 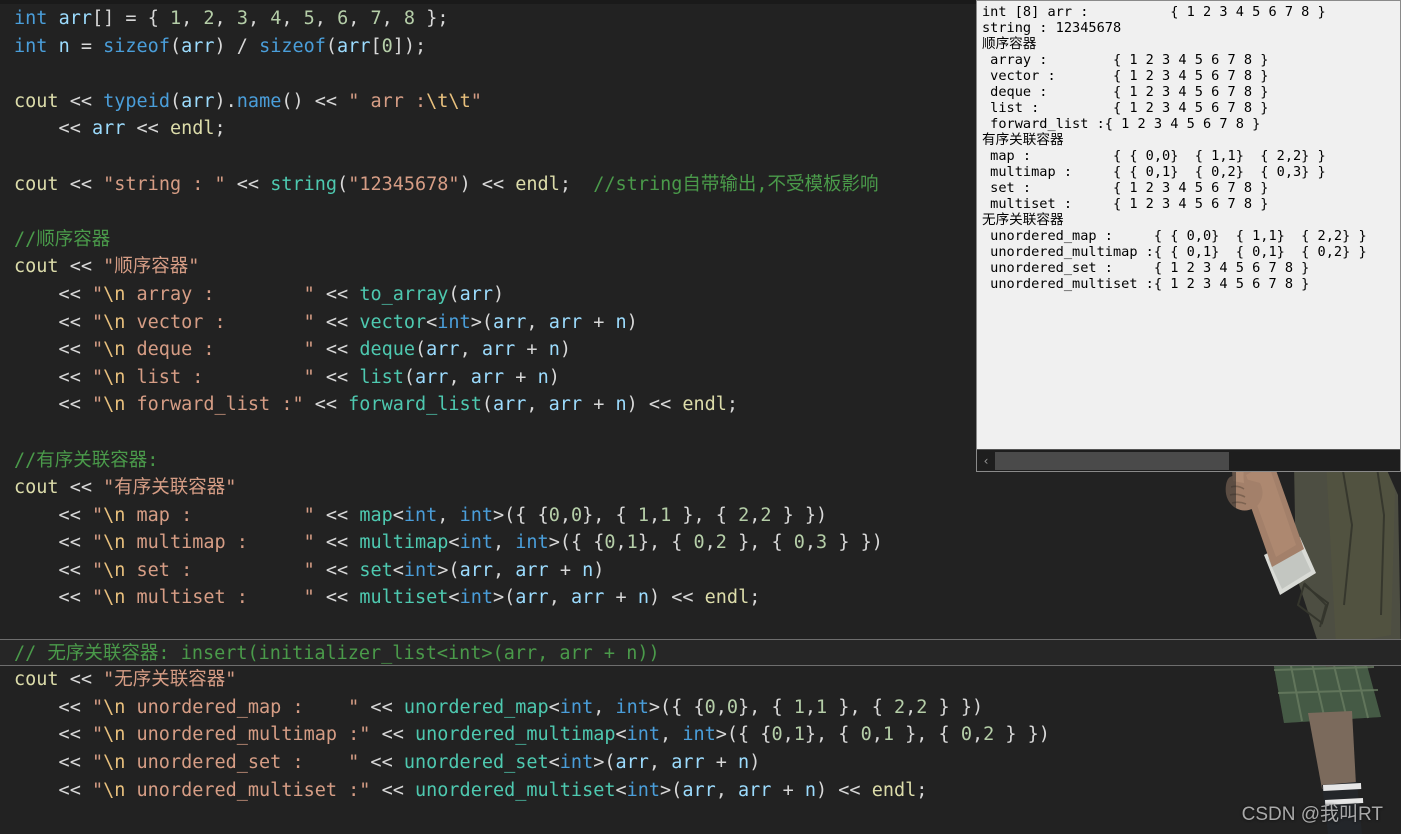 I want to click on code-token-str: "顺序容器", so click(x=151, y=267).